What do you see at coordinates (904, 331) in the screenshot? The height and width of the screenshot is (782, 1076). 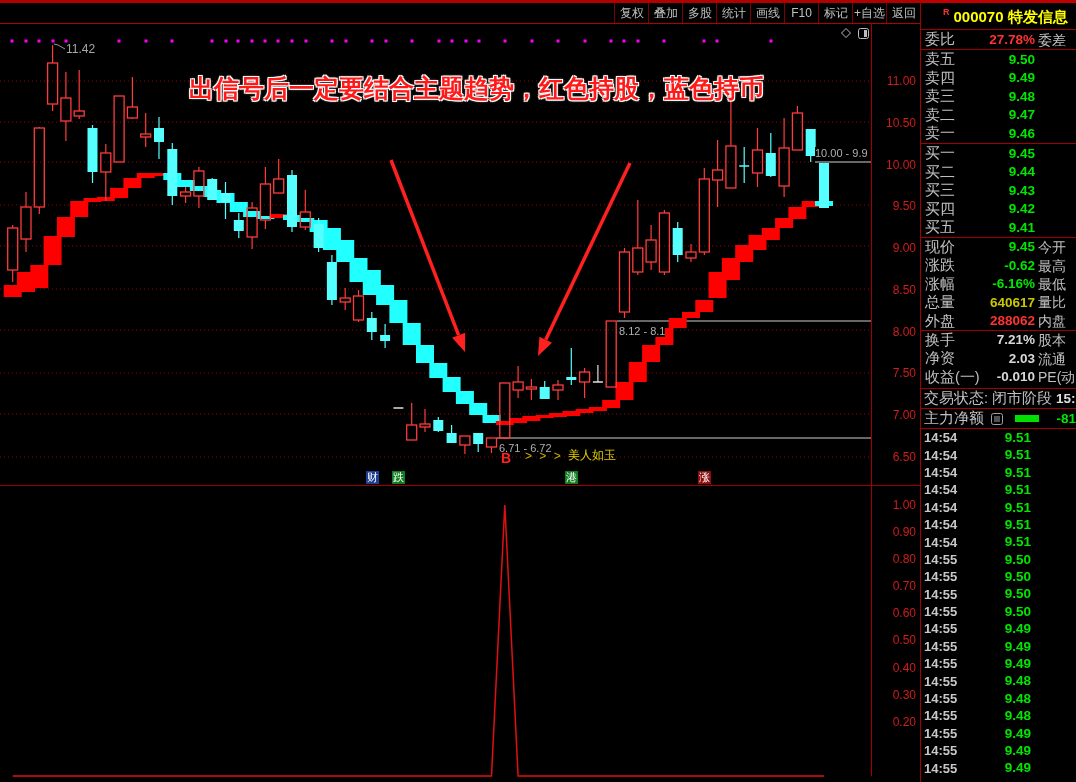 I see `axis-label: 8.00` at bounding box center [904, 331].